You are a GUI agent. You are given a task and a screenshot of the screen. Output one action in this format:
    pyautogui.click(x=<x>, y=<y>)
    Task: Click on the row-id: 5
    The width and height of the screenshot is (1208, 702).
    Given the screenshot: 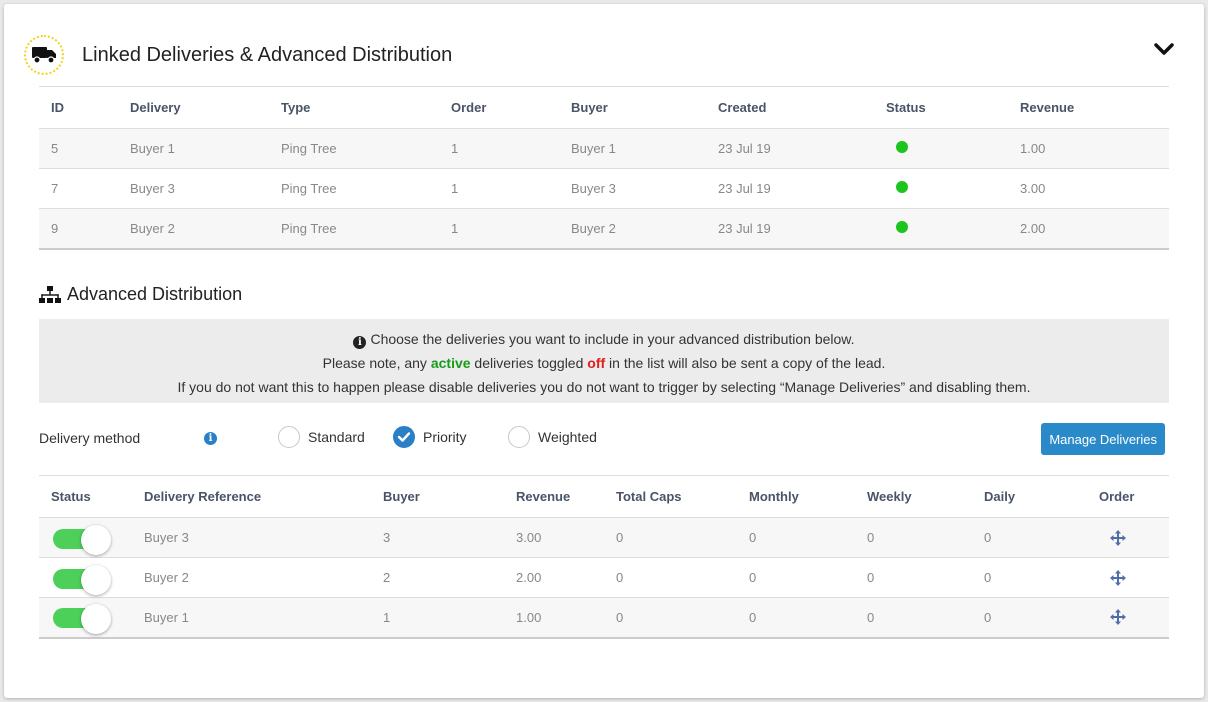 What is the action you would take?
    pyautogui.click(x=78, y=148)
    